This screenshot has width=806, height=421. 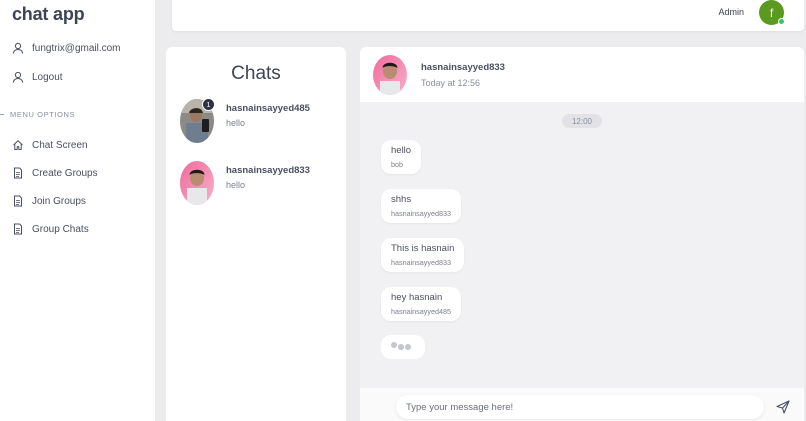 I want to click on message-bubble: hey hasnain hasnainsayyed485, so click(x=421, y=304).